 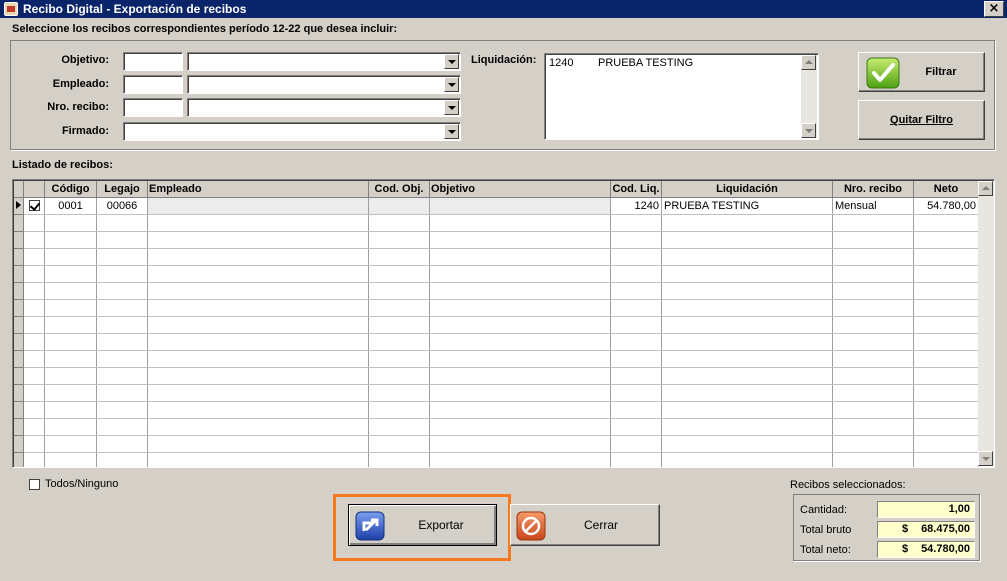 I want to click on cerrar-button: Cerrar, so click(x=585, y=525).